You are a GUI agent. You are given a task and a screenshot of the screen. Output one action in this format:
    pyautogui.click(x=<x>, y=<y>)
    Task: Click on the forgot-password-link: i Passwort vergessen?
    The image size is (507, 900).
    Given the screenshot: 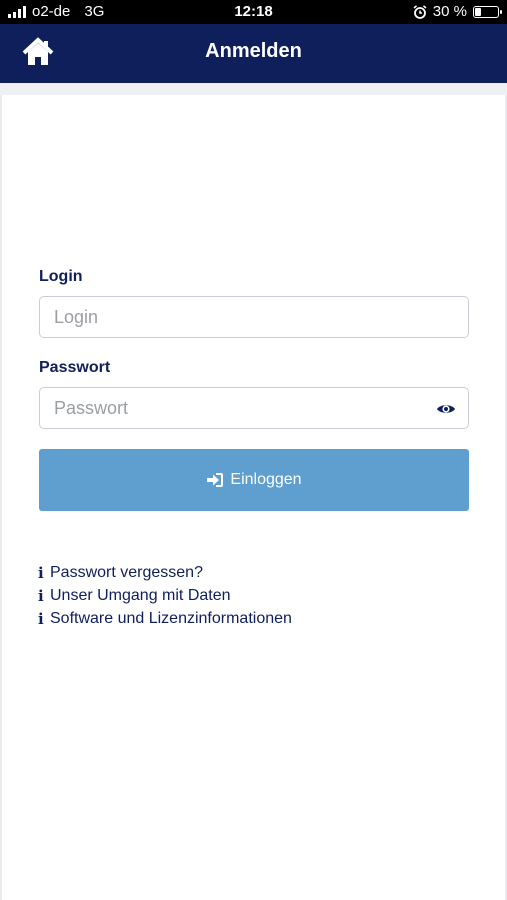 What is the action you would take?
    pyautogui.click(x=165, y=572)
    